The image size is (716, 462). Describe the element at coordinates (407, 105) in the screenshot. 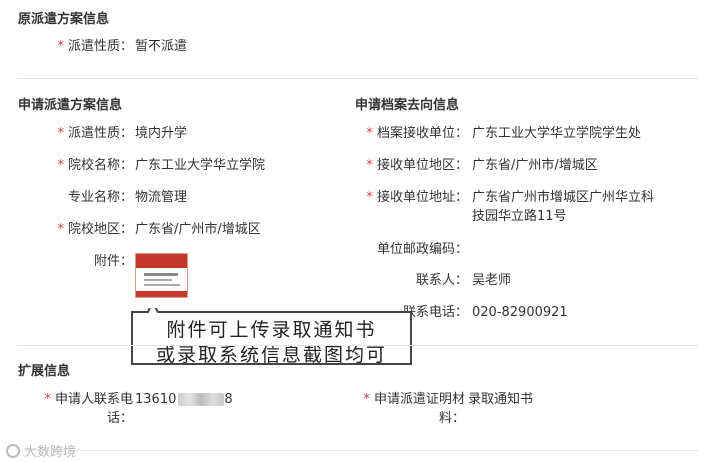

I see `archive-title: 申请档案去向信息` at that location.